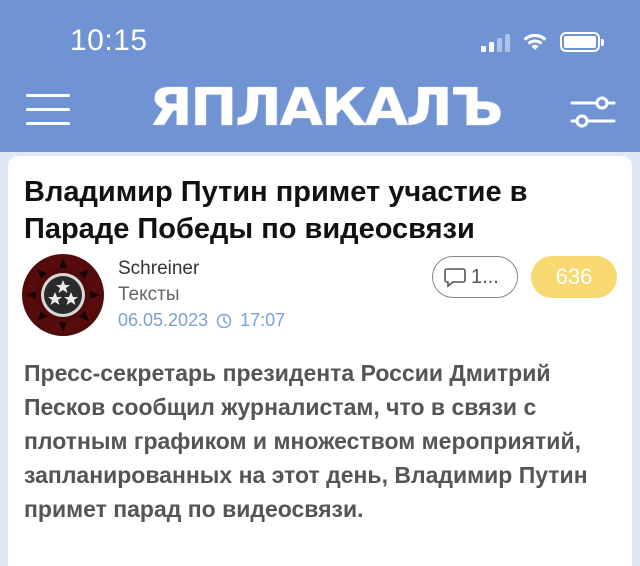 The image size is (640, 566). I want to click on status-icons, so click(542, 42).